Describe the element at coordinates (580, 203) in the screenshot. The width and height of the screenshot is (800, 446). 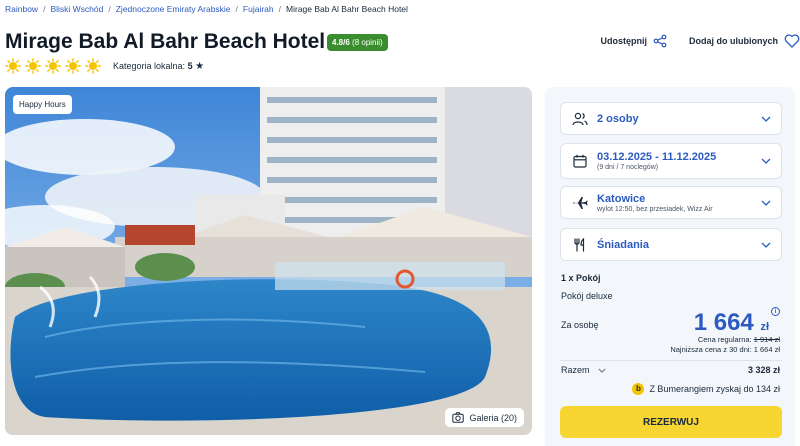
I see `plane-icon` at that location.